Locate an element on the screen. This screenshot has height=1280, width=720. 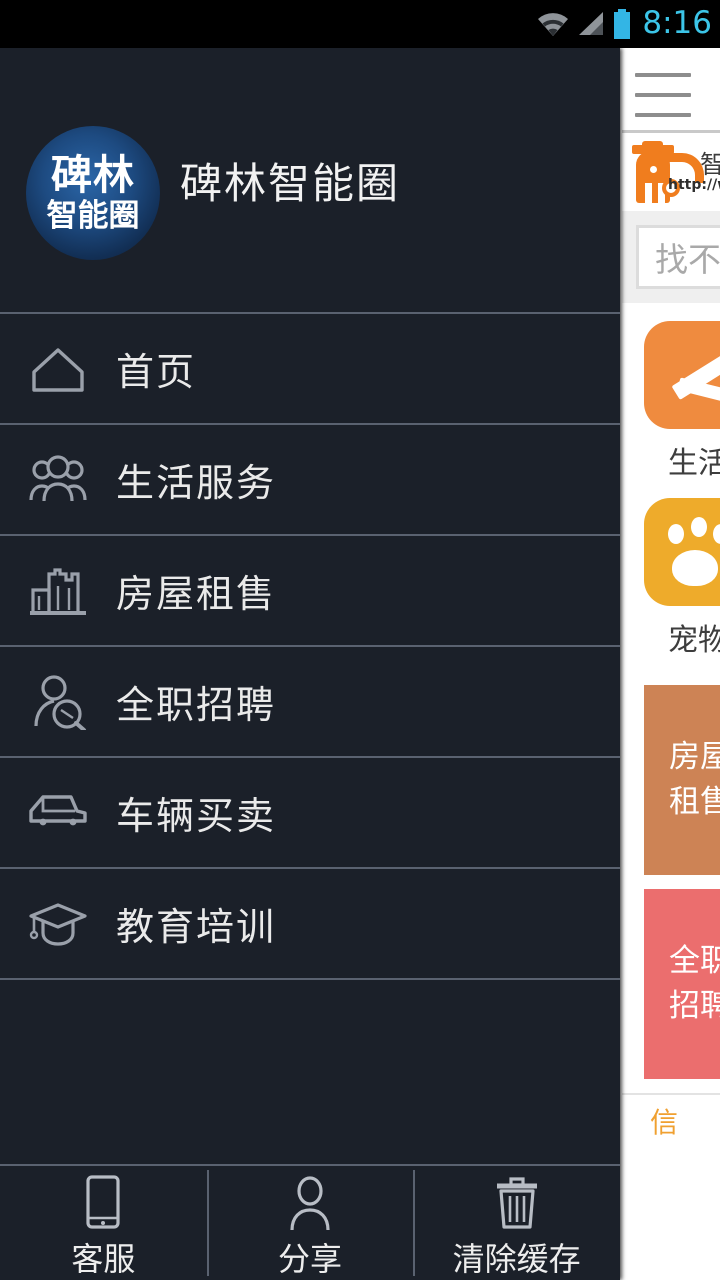
menu-item-label: 首页 is located at coordinates (156, 372).